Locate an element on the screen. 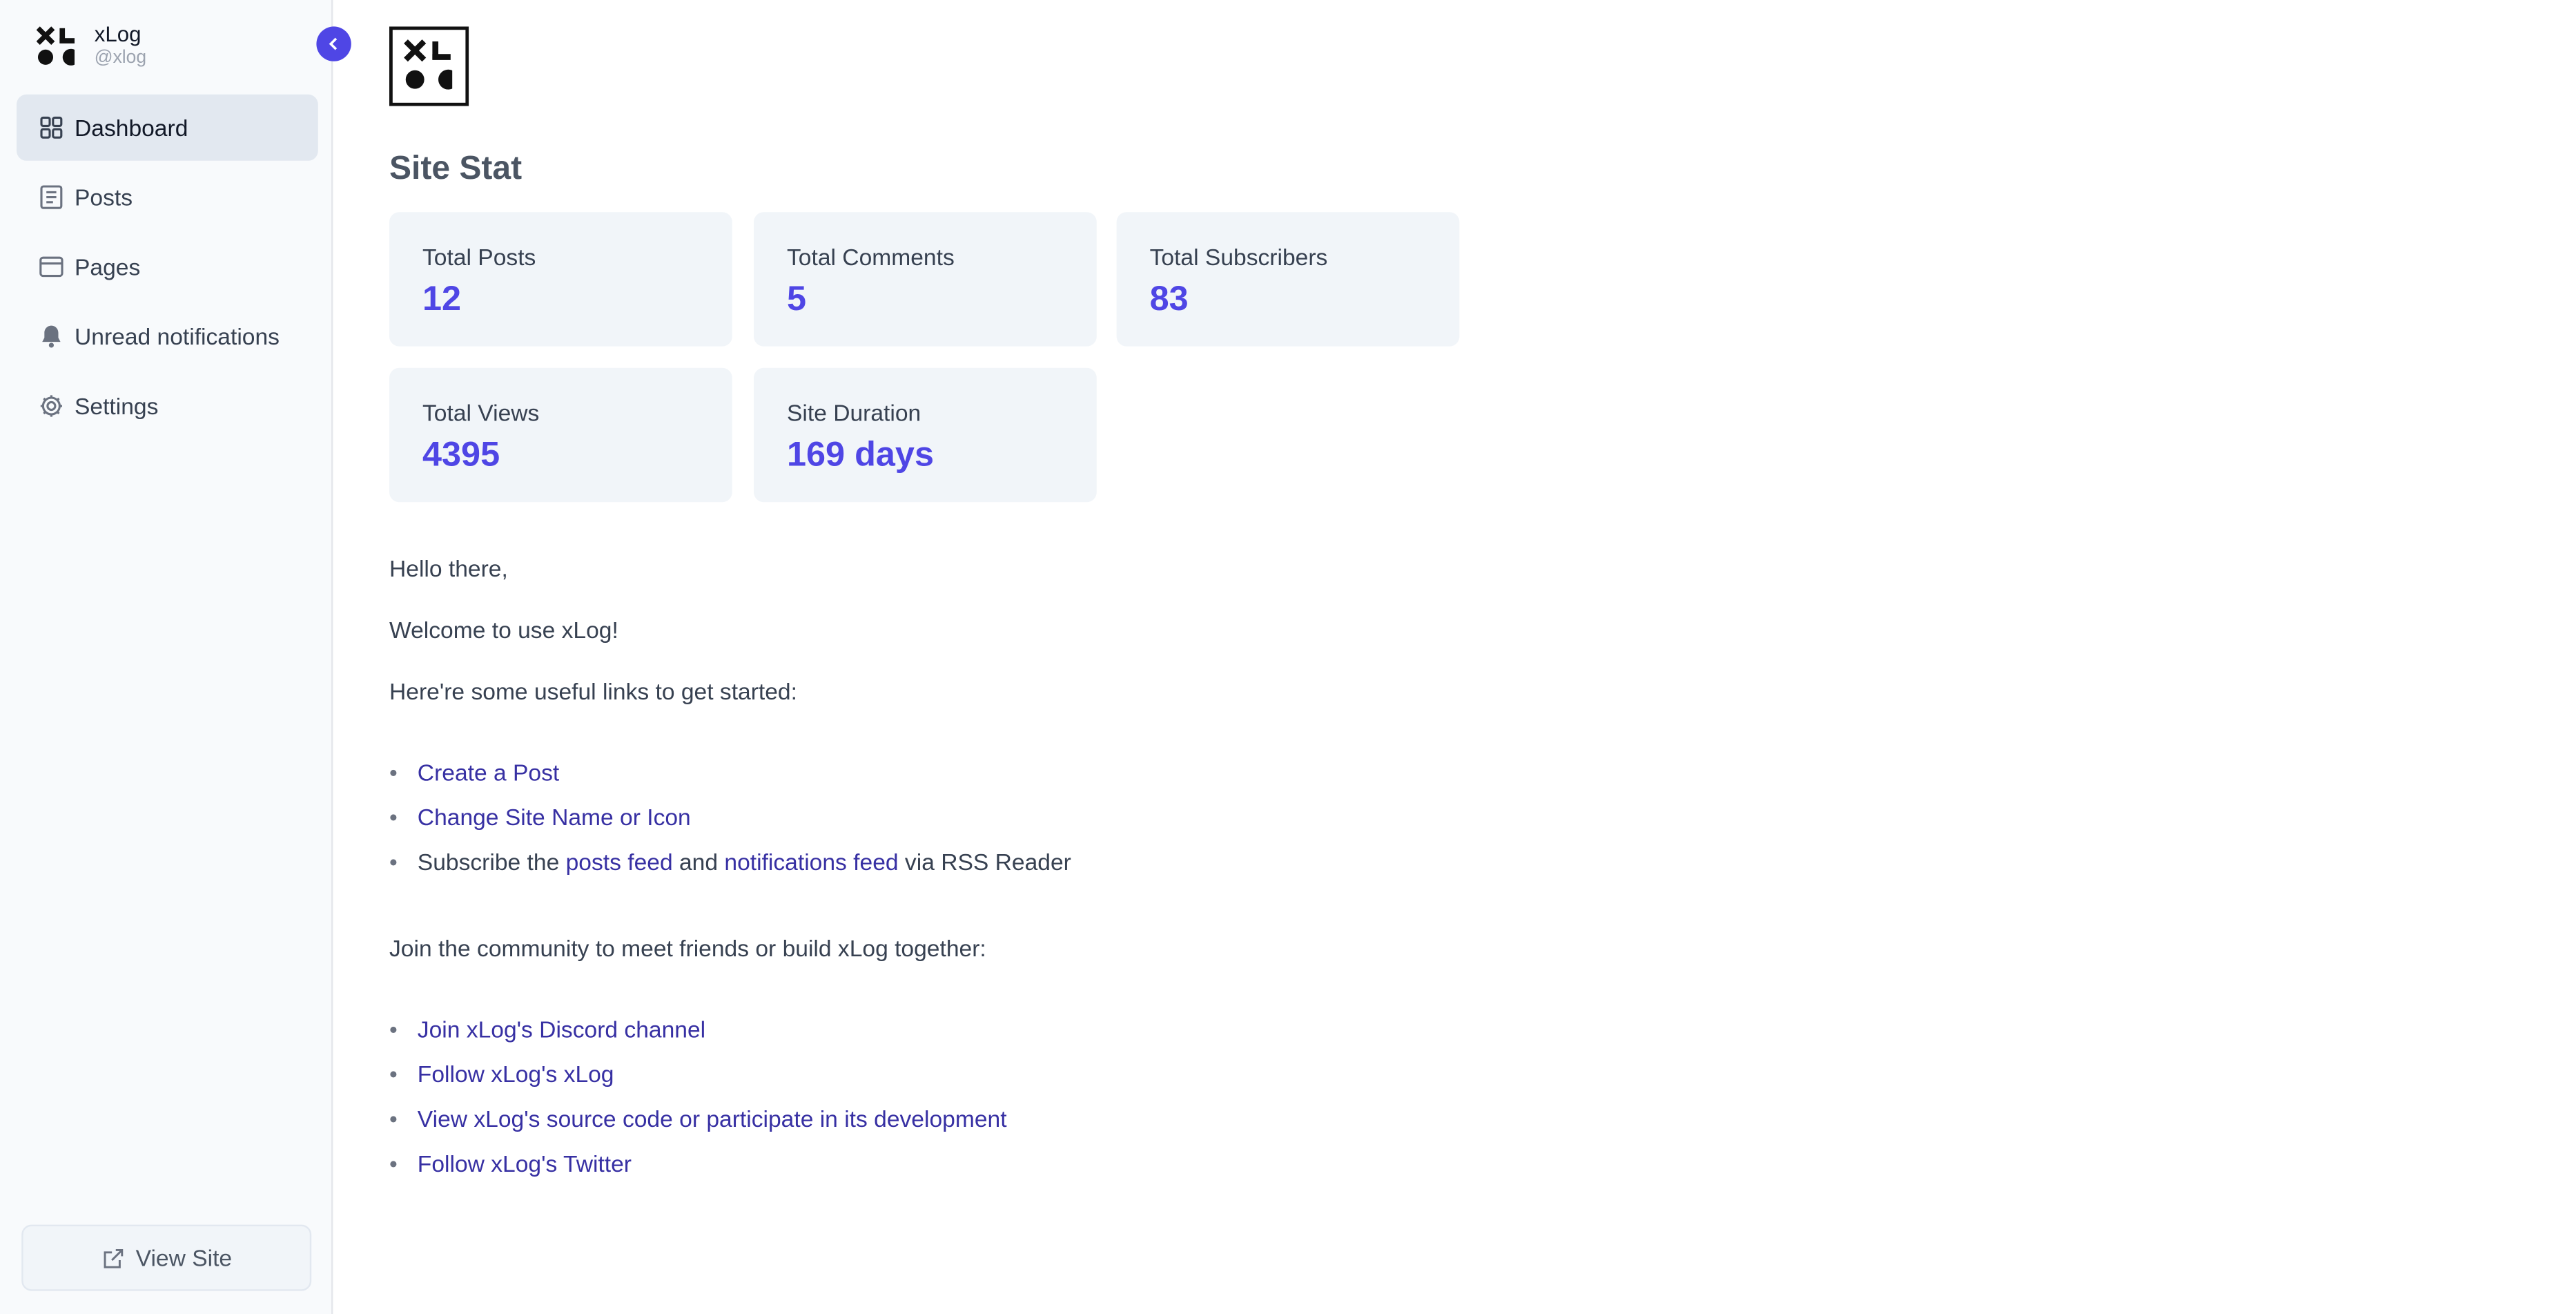 The image size is (2576, 1314). list-item: • Follow xLog's xLog is located at coordinates (501, 1074).